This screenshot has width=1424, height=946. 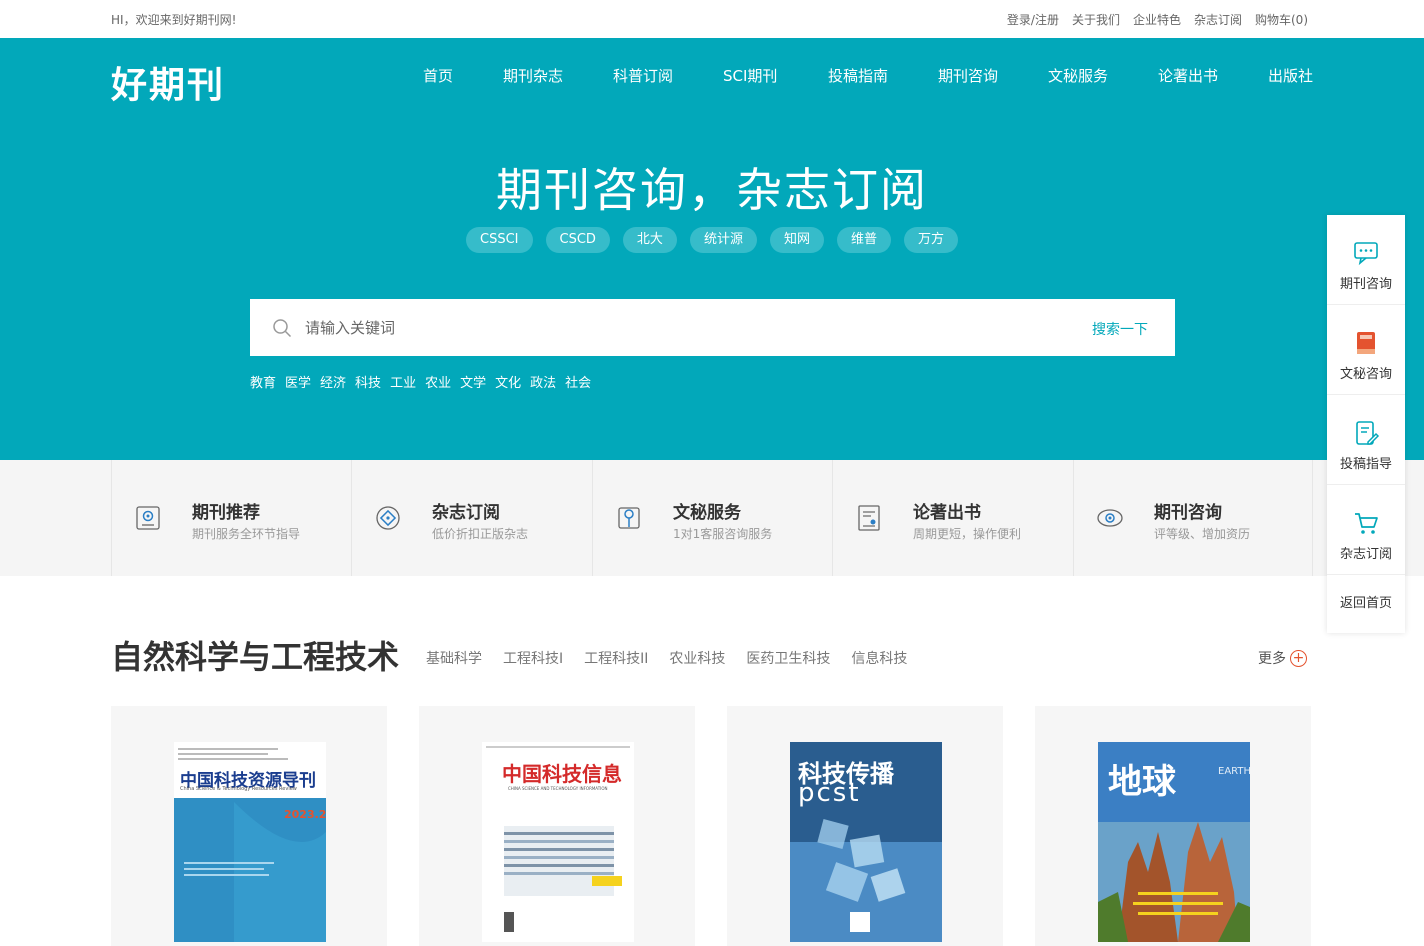 I want to click on tag-wanfang: 万方, so click(x=930, y=240).